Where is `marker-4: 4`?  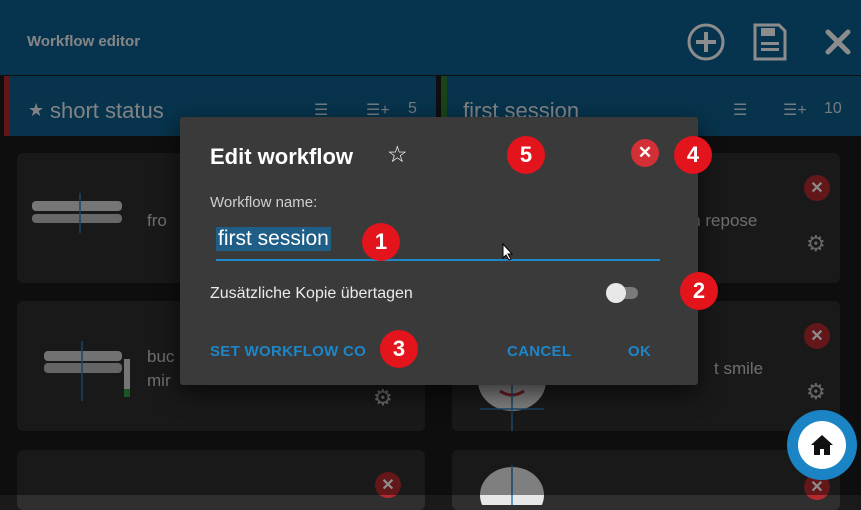
marker-4: 4 is located at coordinates (693, 155).